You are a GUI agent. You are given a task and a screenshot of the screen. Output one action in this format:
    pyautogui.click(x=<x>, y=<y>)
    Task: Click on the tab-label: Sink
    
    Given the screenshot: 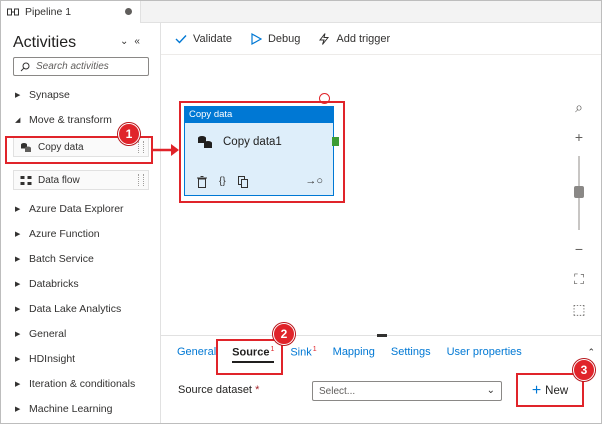 What is the action you would take?
    pyautogui.click(x=301, y=352)
    